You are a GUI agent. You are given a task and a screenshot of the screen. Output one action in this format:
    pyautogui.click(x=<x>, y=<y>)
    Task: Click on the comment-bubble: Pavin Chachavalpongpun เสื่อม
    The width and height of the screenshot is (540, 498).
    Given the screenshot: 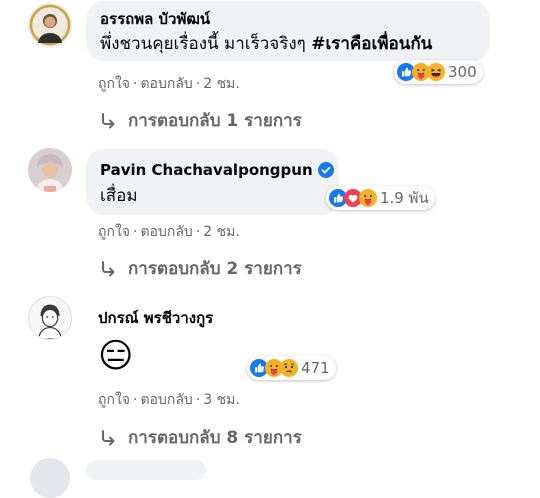 What is the action you would take?
    pyautogui.click(x=212, y=182)
    